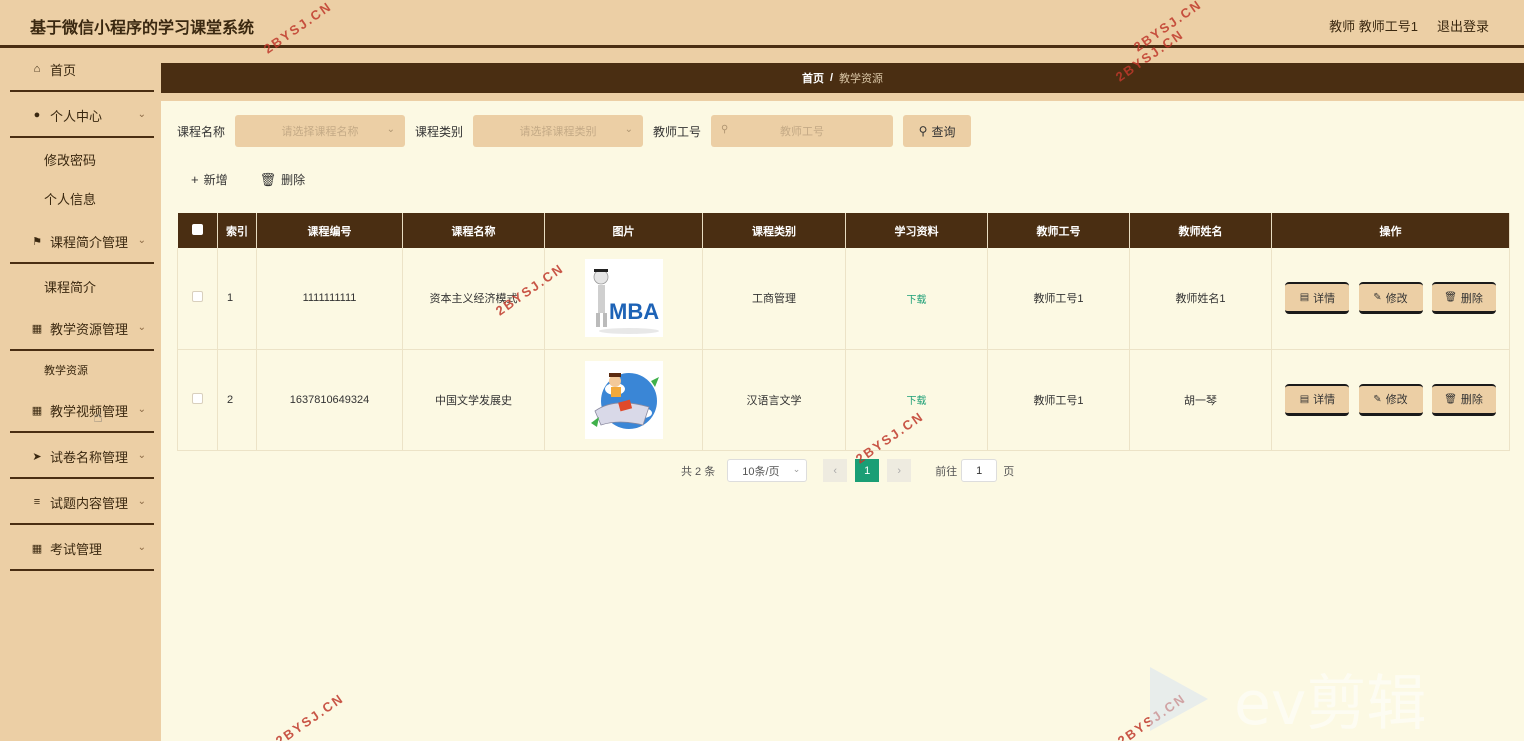 This screenshot has width=1524, height=741. I want to click on sidebar-item-label: 课程简介管理, so click(89, 242).